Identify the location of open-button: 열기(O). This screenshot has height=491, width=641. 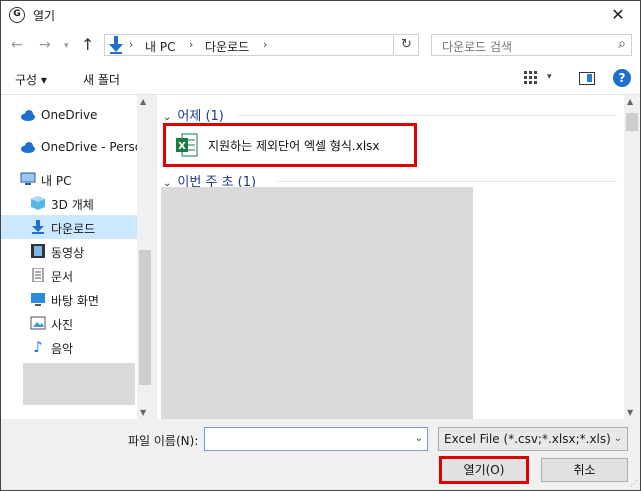
(484, 470).